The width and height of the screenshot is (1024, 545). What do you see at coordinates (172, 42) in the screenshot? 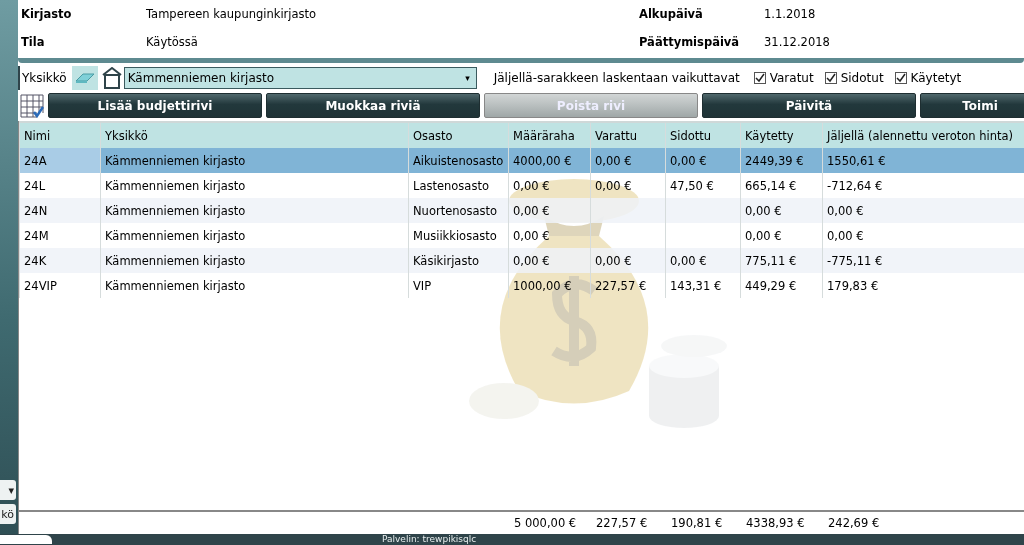
I see `field-value: Käytössä` at bounding box center [172, 42].